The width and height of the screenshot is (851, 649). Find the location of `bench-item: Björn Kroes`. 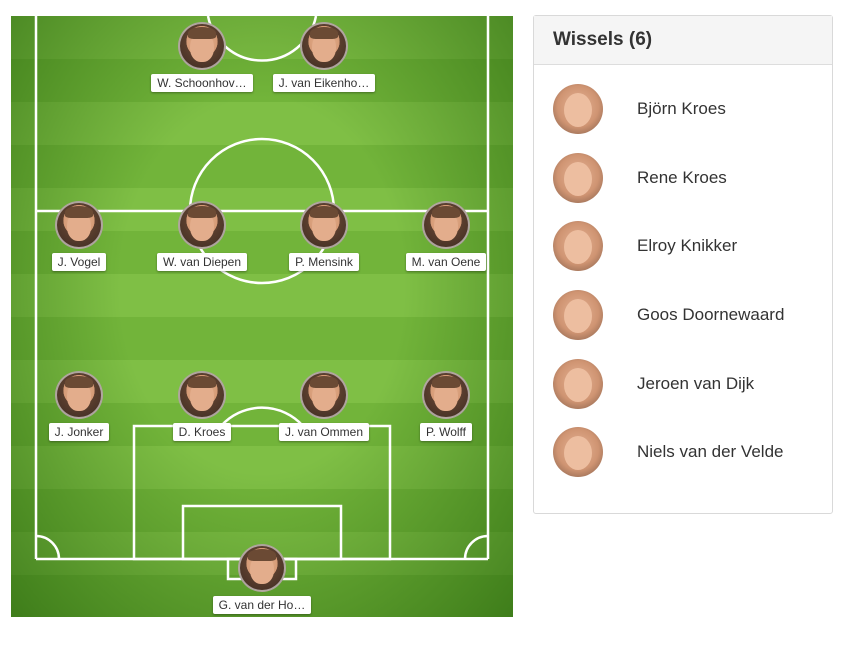

bench-item: Björn Kroes is located at coordinates (683, 109).